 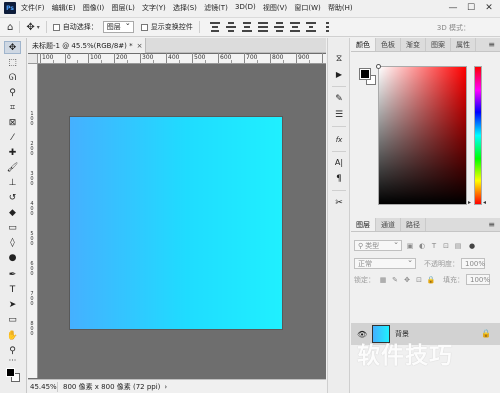 I want to click on eraser-tool-icon: ◆, so click(x=12, y=212).